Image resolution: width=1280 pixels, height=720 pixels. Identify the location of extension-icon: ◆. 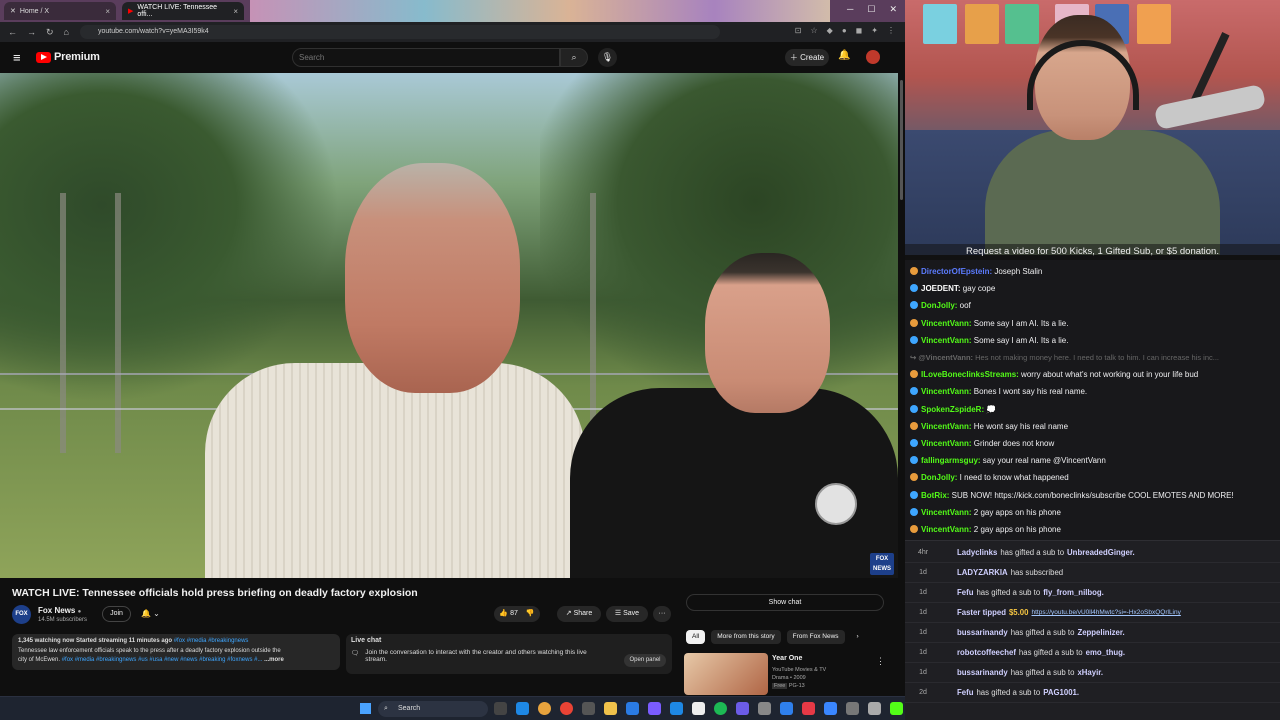
(830, 30).